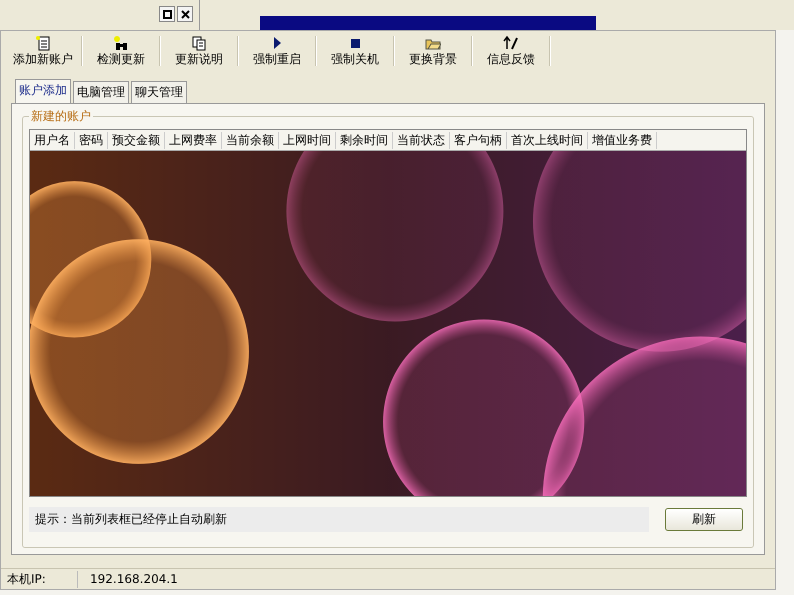 Image resolution: width=794 pixels, height=595 pixels. I want to click on column-header: 当前余额, so click(250, 140).